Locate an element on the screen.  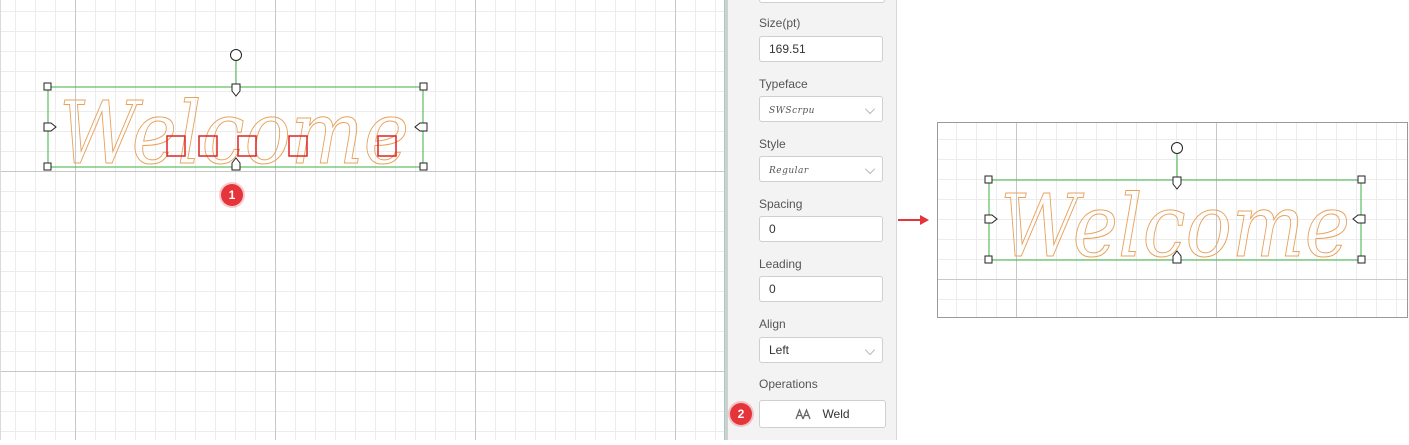
typeface-select: SWScrpu is located at coordinates (821, 109).